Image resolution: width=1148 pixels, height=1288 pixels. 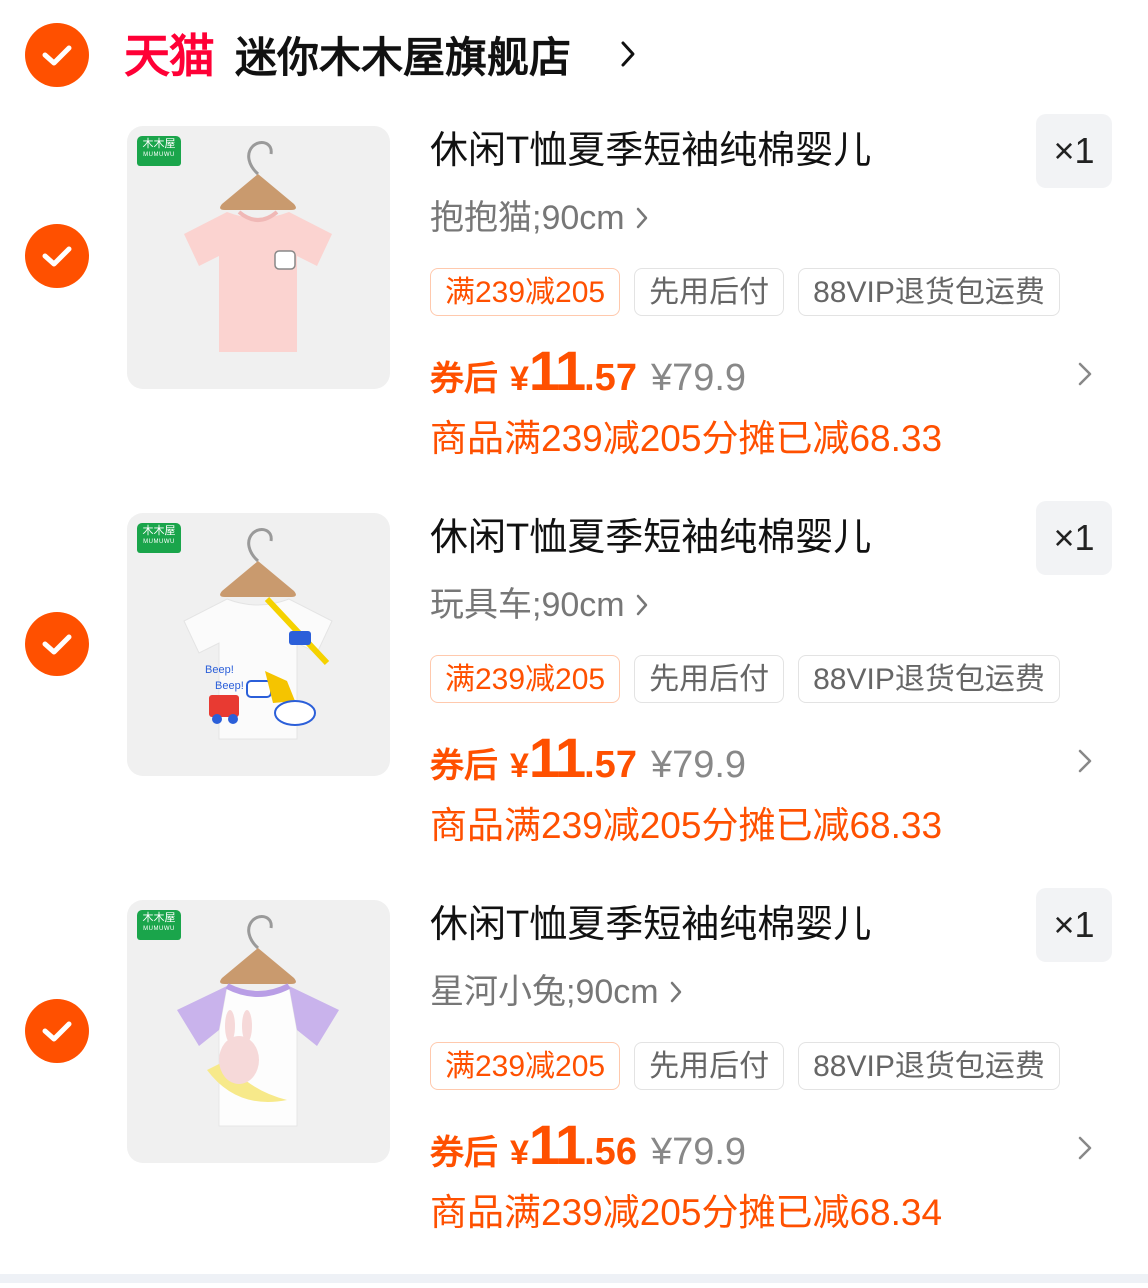 I want to click on price-decimal: .56, so click(x=610, y=1152).